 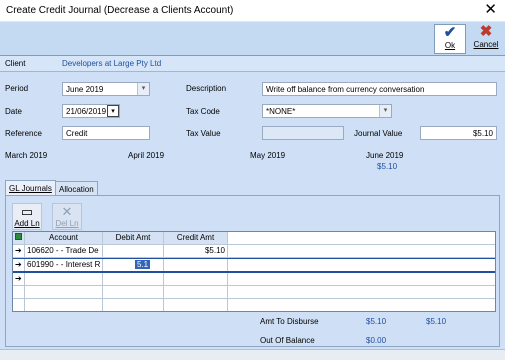 What do you see at coordinates (450, 45) in the screenshot?
I see `ok-label: Ok` at bounding box center [450, 45].